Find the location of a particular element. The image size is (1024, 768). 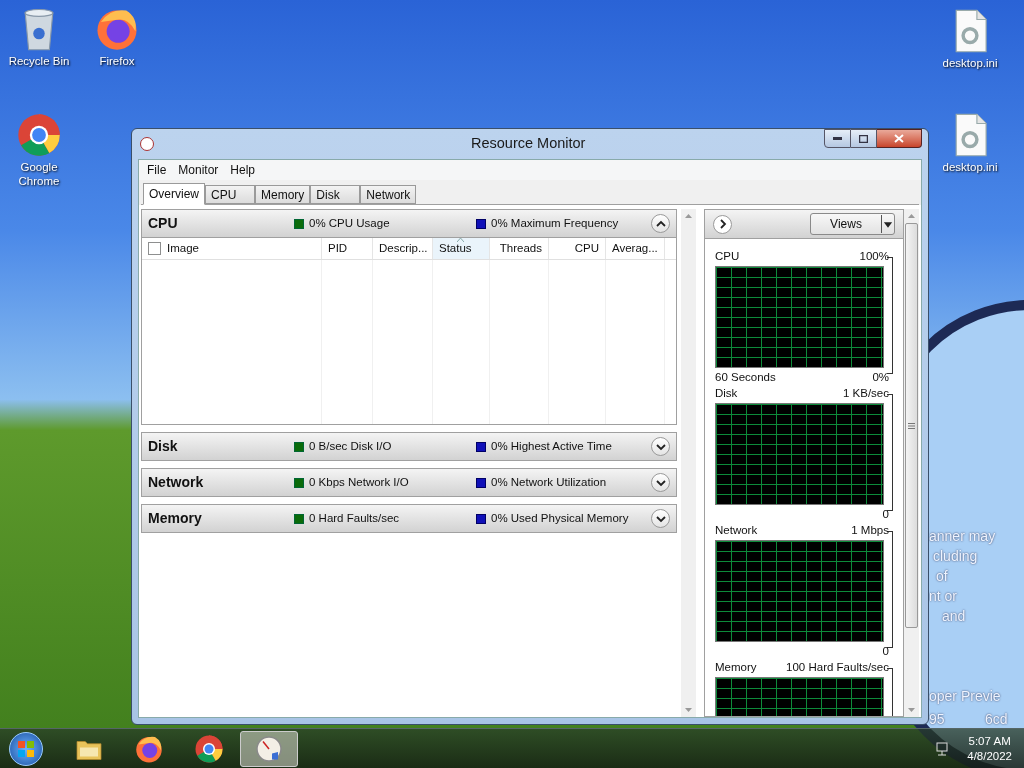

watermark-text: nt or is located at coordinates (943, 596).